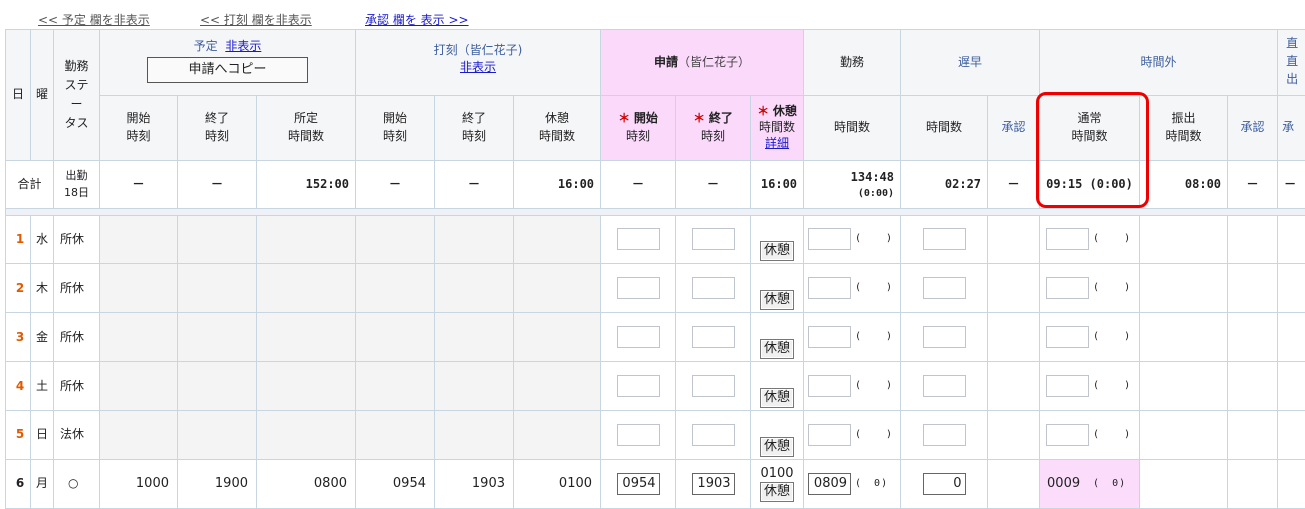 The width and height of the screenshot is (1305, 509). I want to click on day-number: 1, so click(18, 239).